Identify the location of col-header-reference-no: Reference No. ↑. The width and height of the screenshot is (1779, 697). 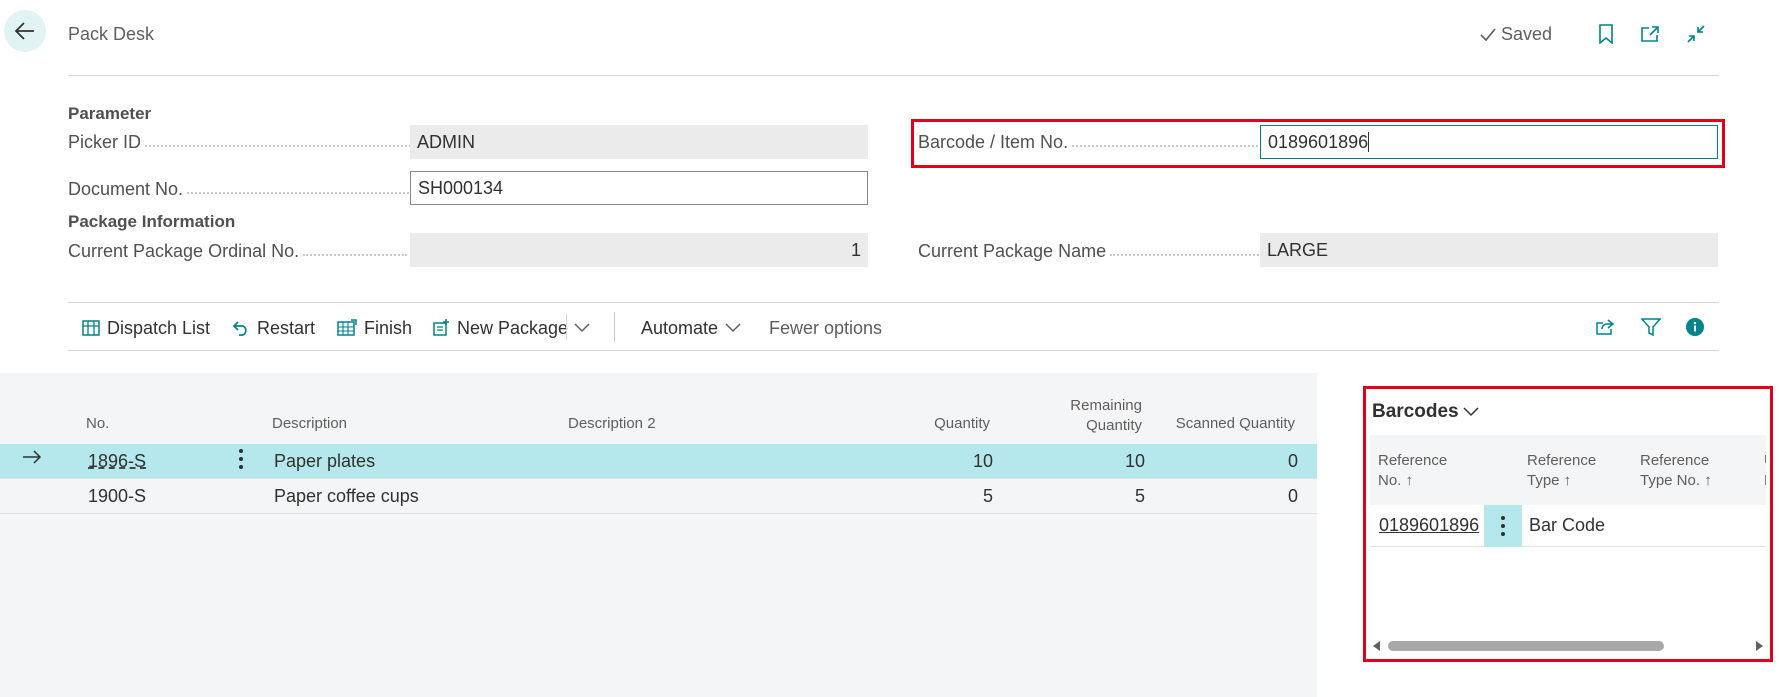
(1412, 471).